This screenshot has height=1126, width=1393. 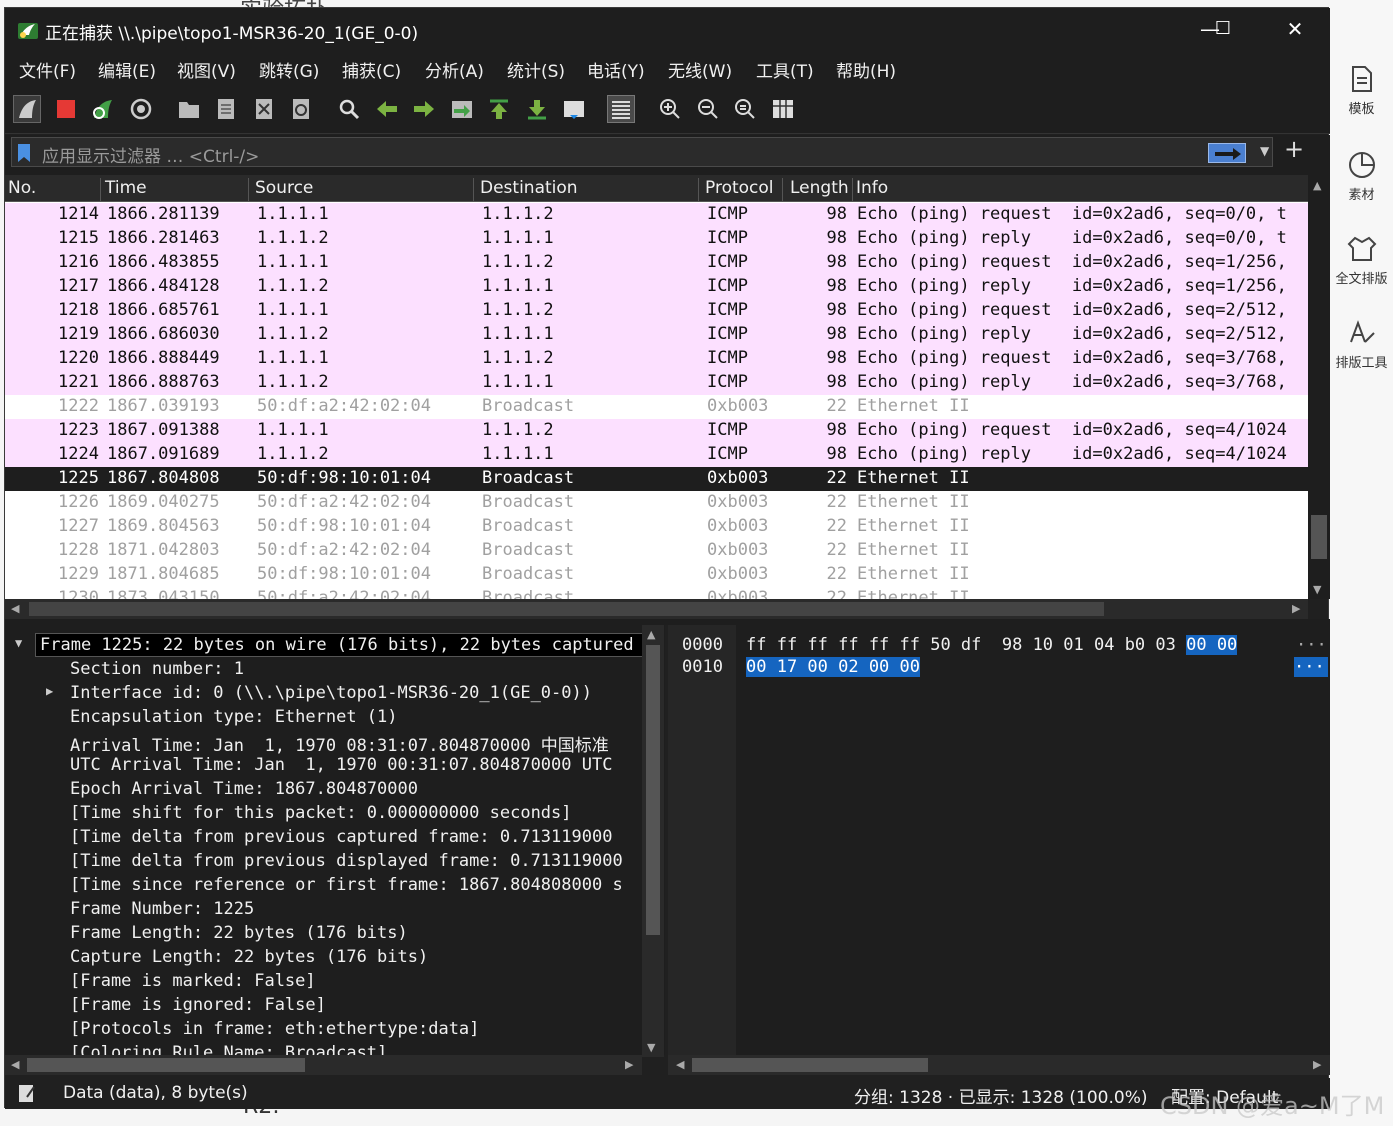 I want to click on packet-list-scrollbar: ▲ ▼, so click(x=1319, y=387).